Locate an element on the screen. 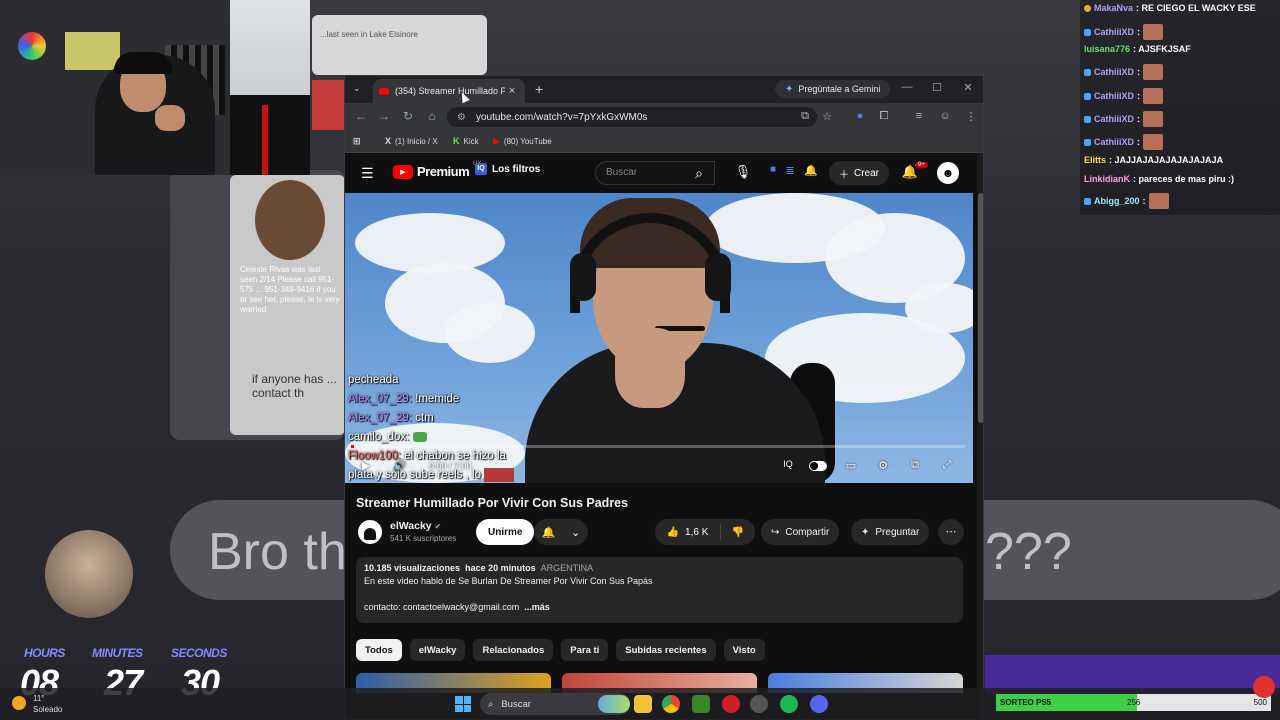  chat-text: : RE CIEGO EL WACKY ESE is located at coordinates (1196, 8).